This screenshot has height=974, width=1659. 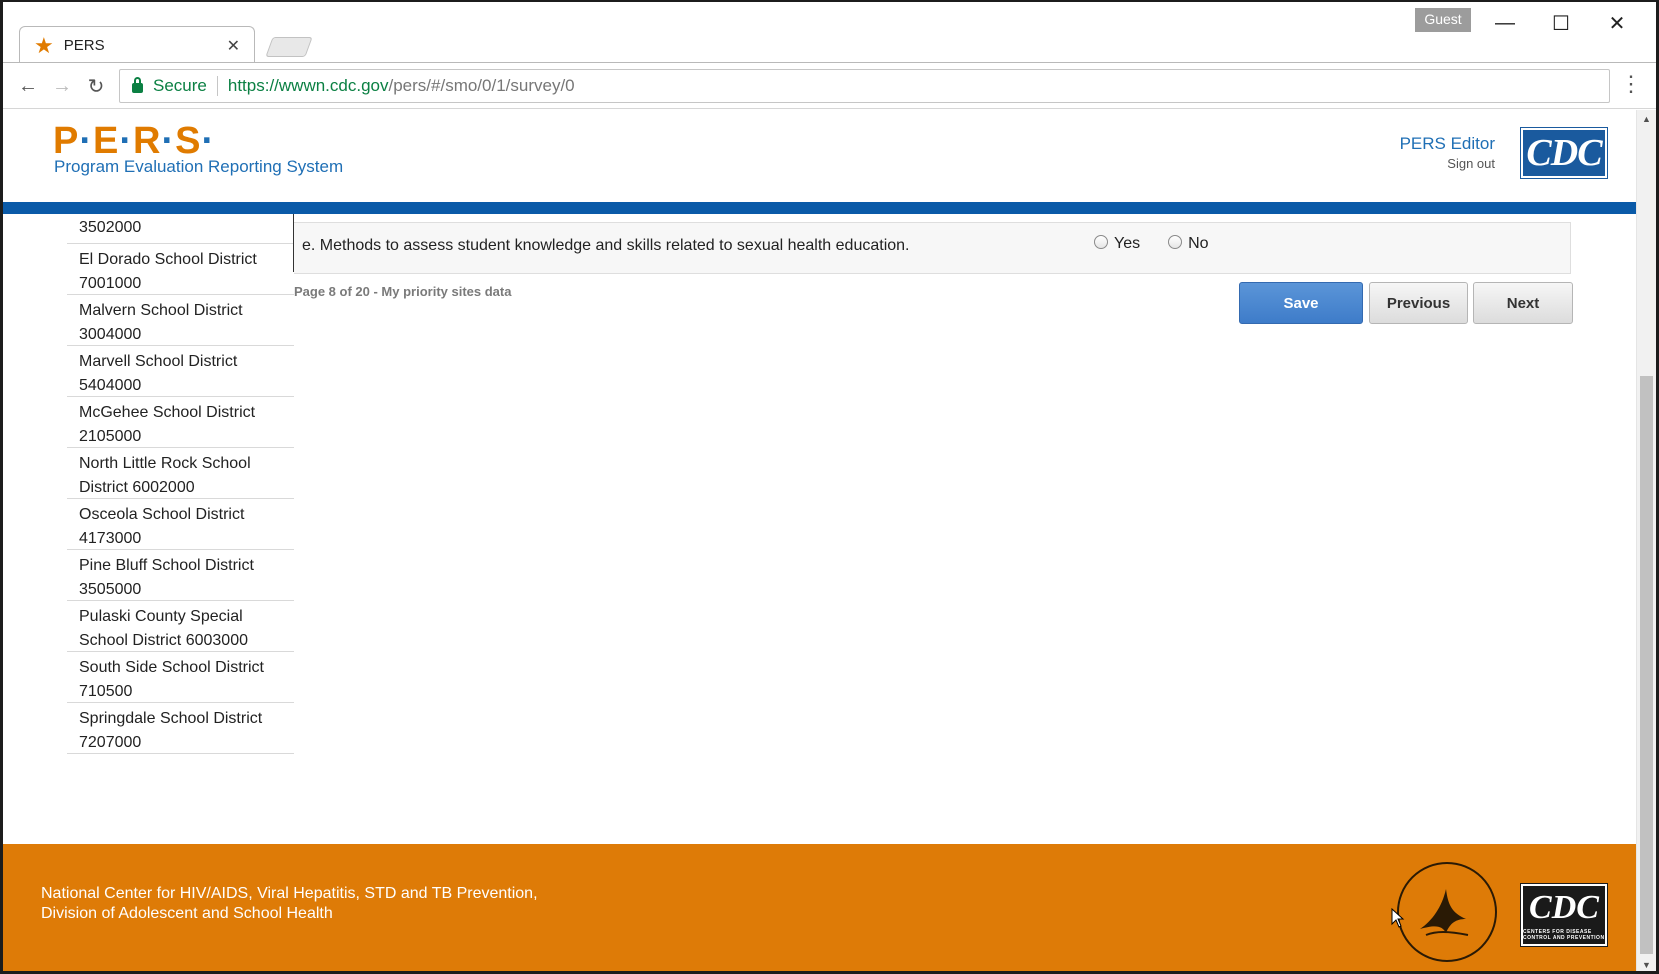 I want to click on browser-menu-icon: ⋮, so click(x=1631, y=84).